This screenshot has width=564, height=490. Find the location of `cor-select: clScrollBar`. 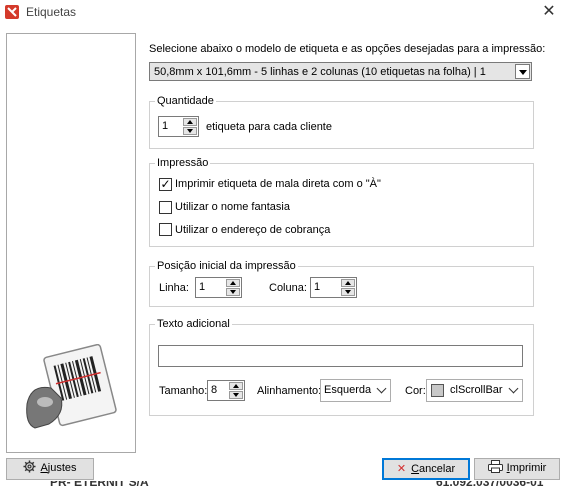

cor-select: clScrollBar is located at coordinates (474, 390).